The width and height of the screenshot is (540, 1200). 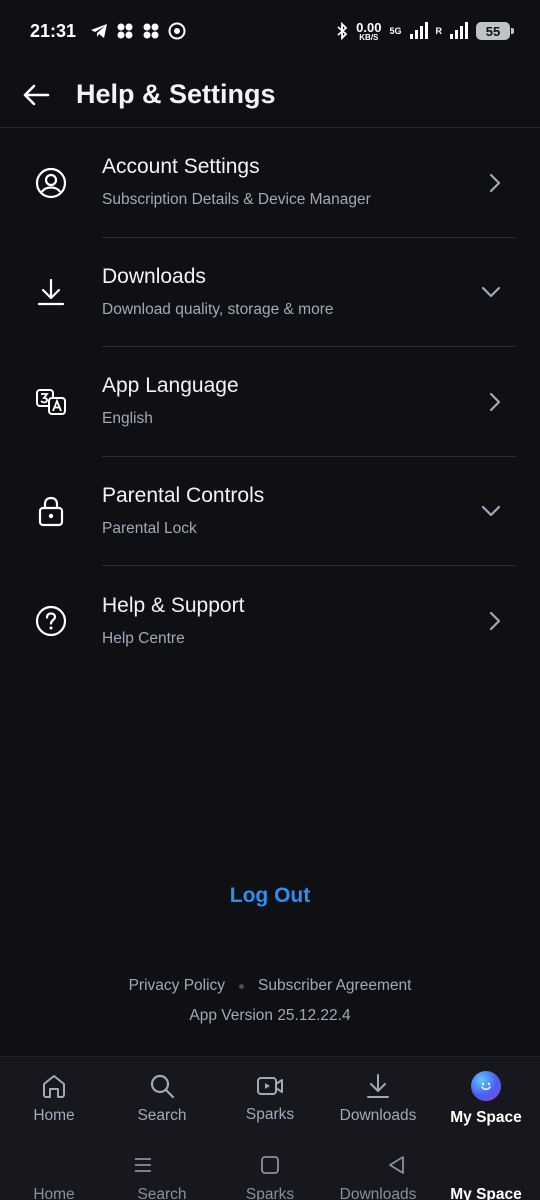 What do you see at coordinates (99, 31) in the screenshot?
I see `telegram-icon` at bounding box center [99, 31].